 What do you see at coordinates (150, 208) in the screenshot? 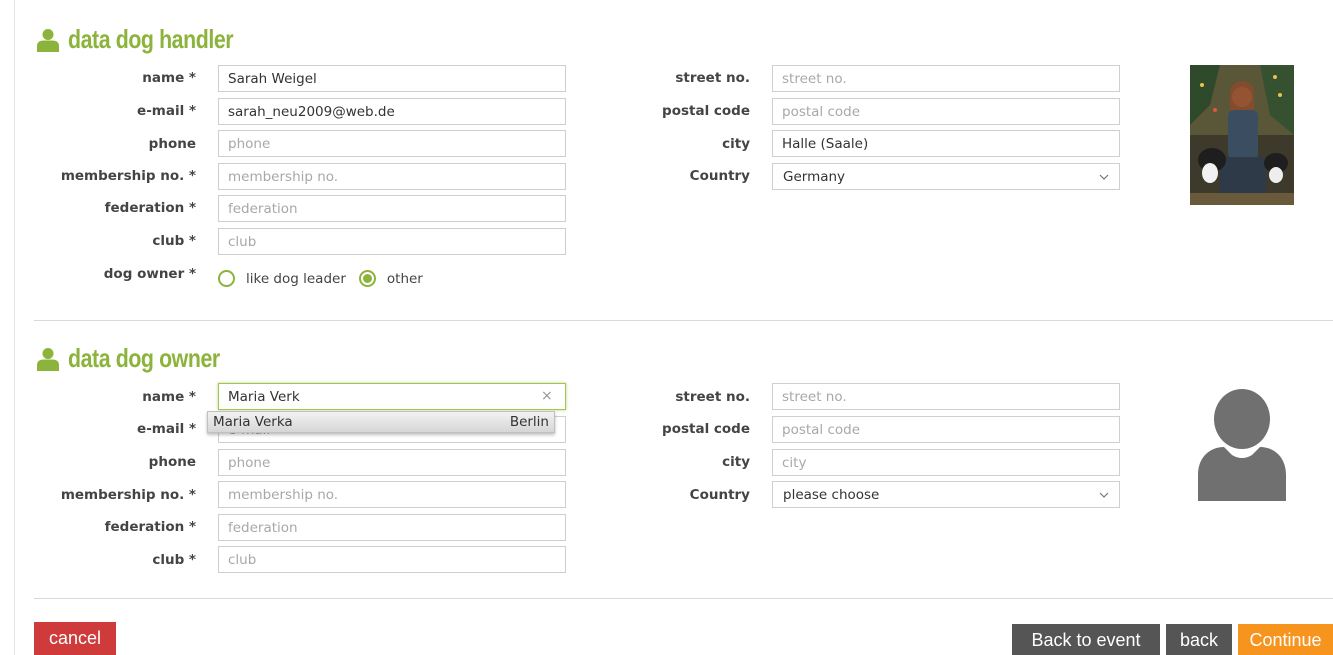
I see `handler-federation-label: federation *` at bounding box center [150, 208].